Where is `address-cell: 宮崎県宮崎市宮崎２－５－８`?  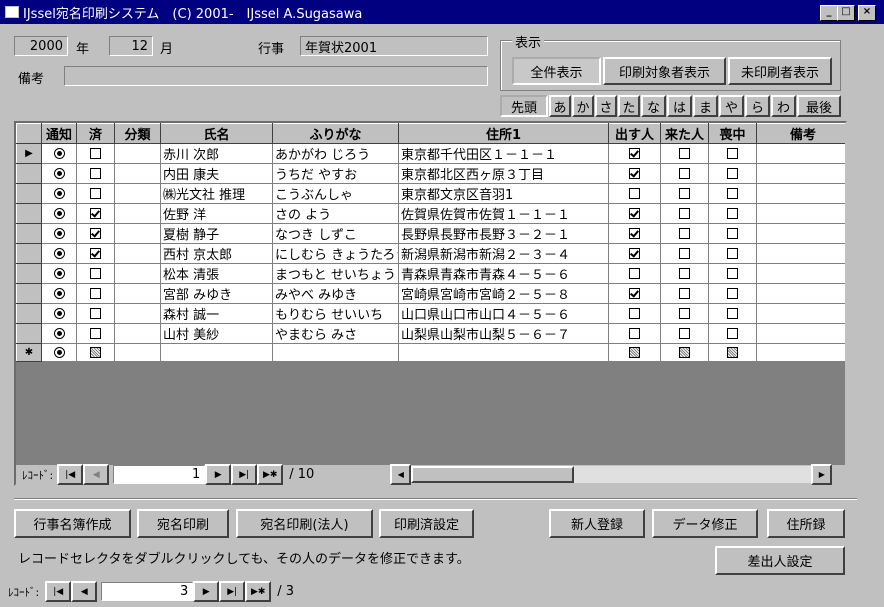 address-cell: 宮崎県宮崎市宮崎２－５－８ is located at coordinates (503, 293).